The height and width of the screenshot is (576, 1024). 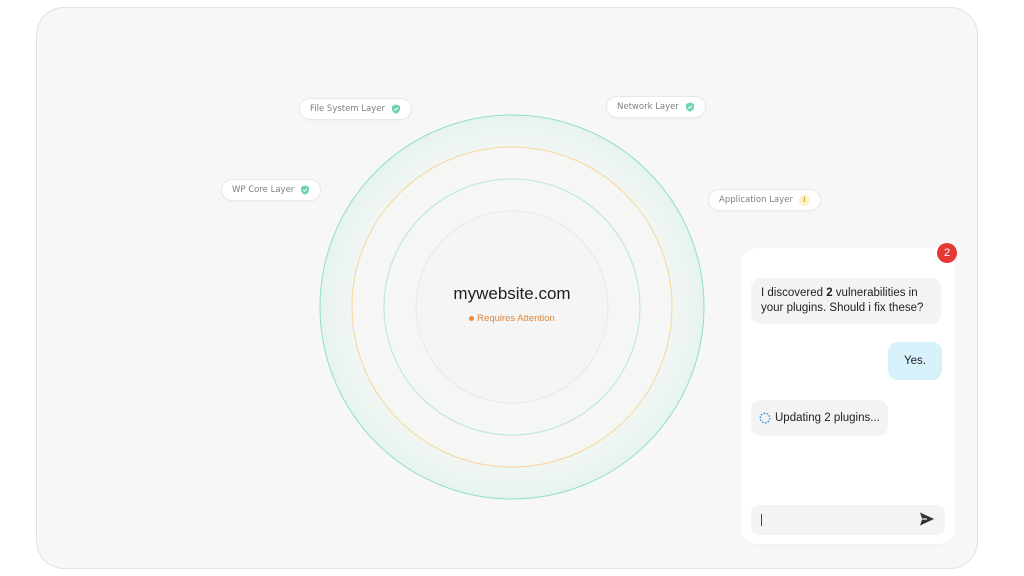 What do you see at coordinates (648, 107) in the screenshot?
I see `layer-label: Network Layer` at bounding box center [648, 107].